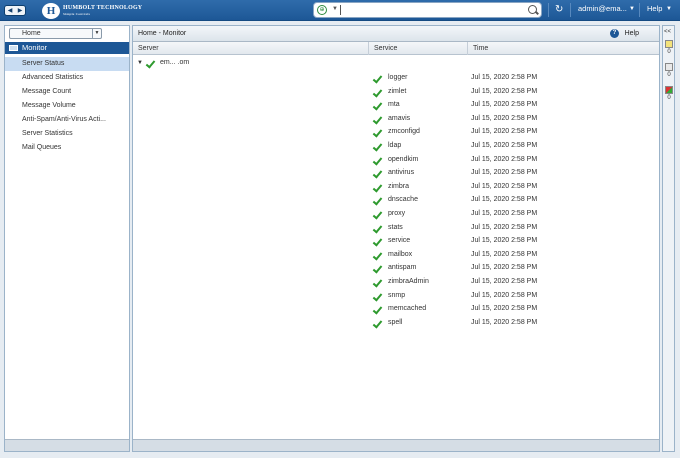 The width and height of the screenshot is (680, 458). Describe the element at coordinates (67, 92) in the screenshot. I see `left-nav-item: Message Count` at that location.